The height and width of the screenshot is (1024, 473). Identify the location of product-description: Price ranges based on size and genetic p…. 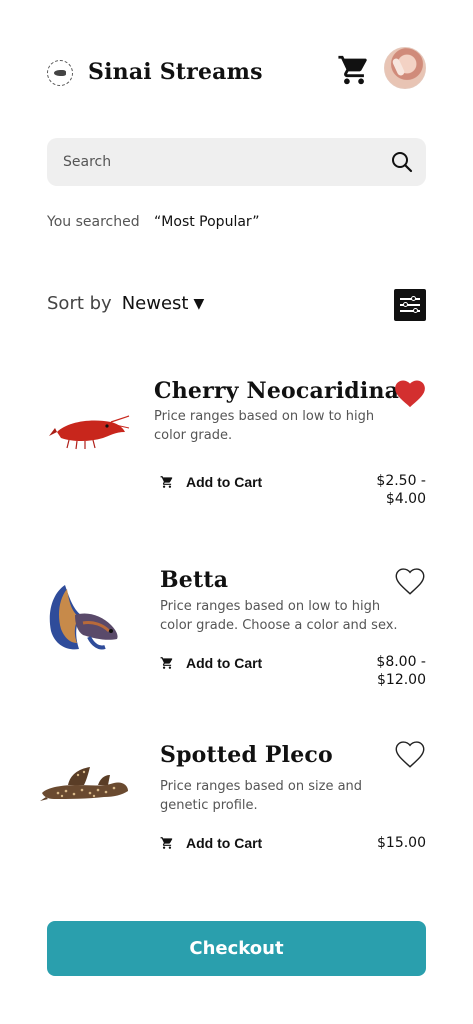
(261, 796).